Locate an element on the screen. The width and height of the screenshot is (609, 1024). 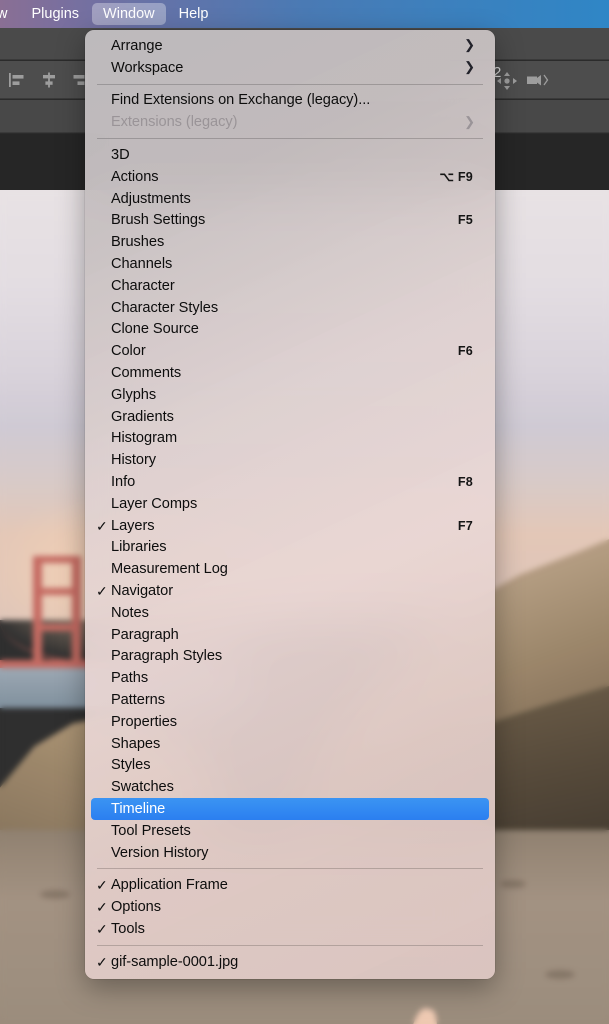
move-transform-icon is located at coordinates (507, 83).